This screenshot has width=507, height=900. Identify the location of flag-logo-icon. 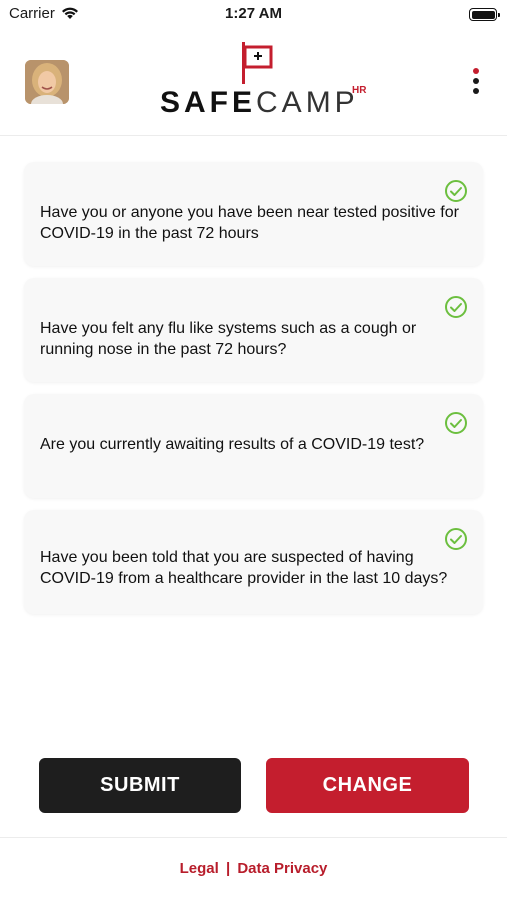
(257, 63).